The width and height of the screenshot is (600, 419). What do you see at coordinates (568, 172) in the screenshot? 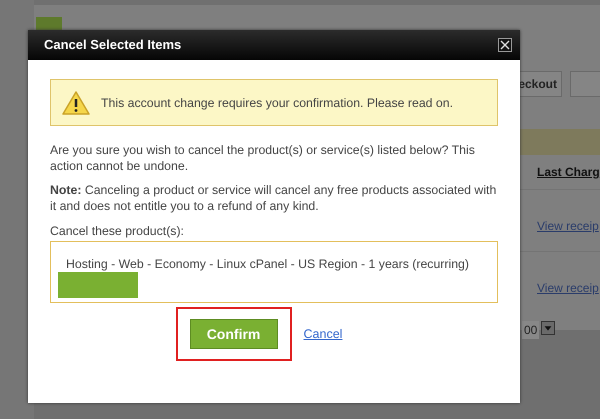
I see `column-header: Last Charg` at bounding box center [568, 172].